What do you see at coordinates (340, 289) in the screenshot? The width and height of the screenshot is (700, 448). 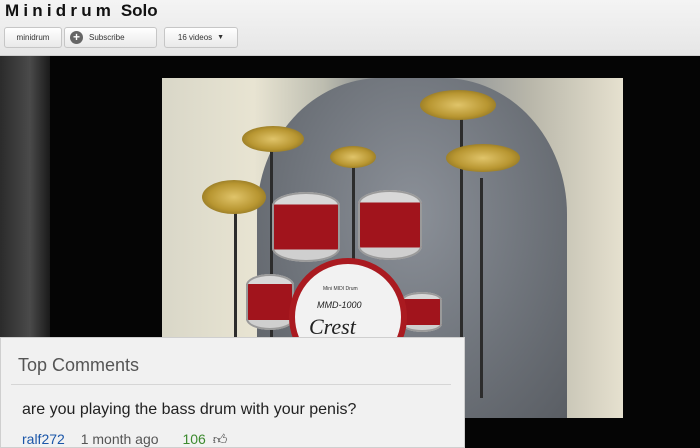 I see `bass-drum-label: Mini MIDI Drum` at bounding box center [340, 289].